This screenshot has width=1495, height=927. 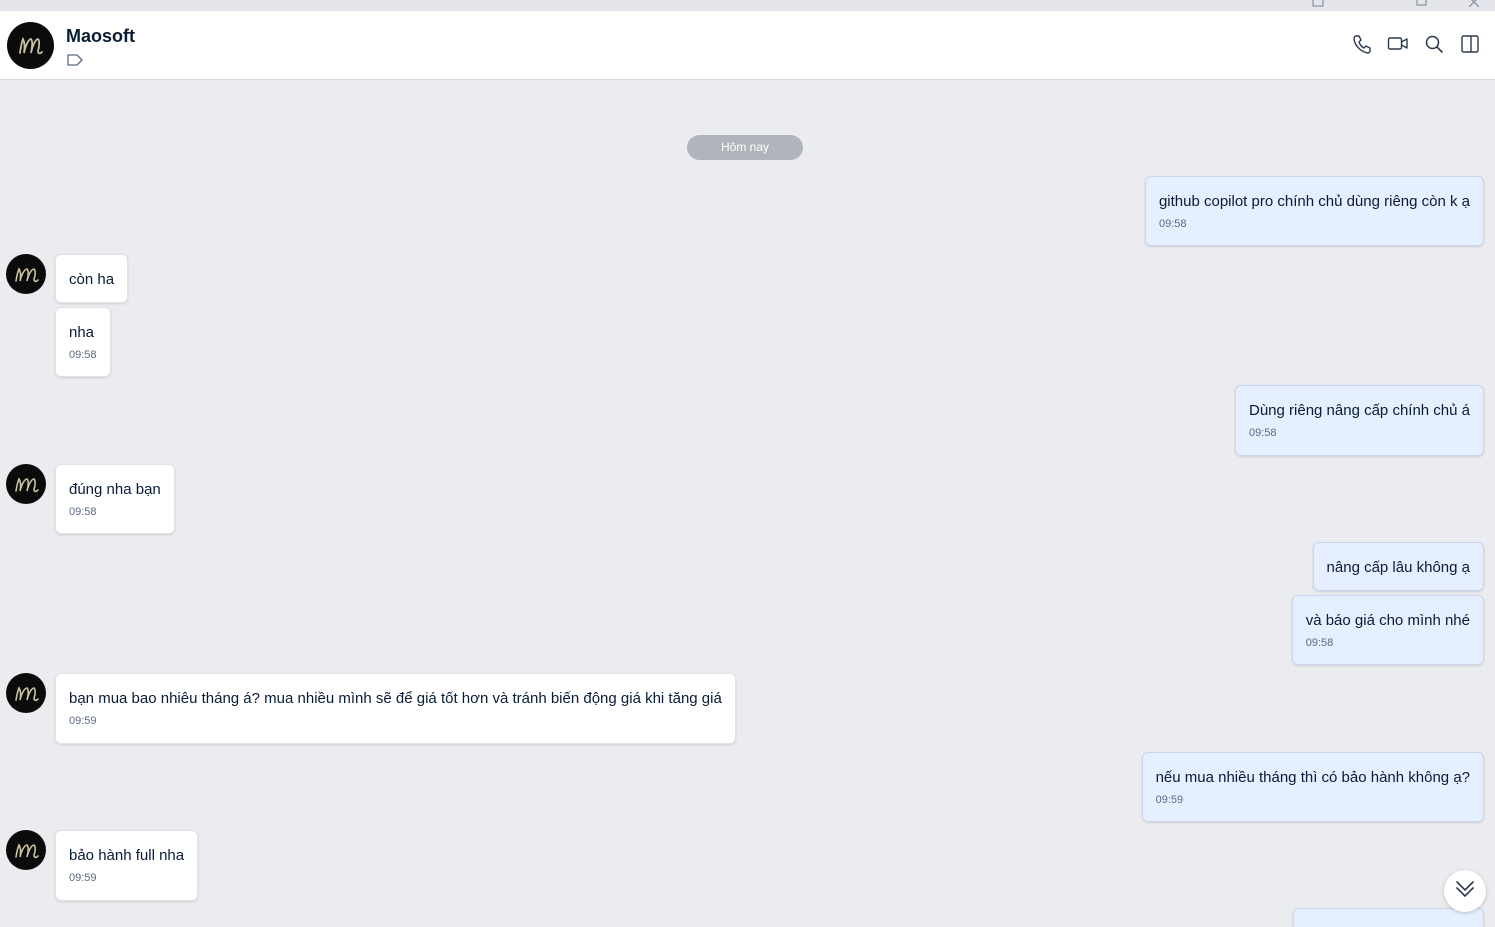 What do you see at coordinates (747, 5) in the screenshot?
I see `window-titlebar` at bounding box center [747, 5].